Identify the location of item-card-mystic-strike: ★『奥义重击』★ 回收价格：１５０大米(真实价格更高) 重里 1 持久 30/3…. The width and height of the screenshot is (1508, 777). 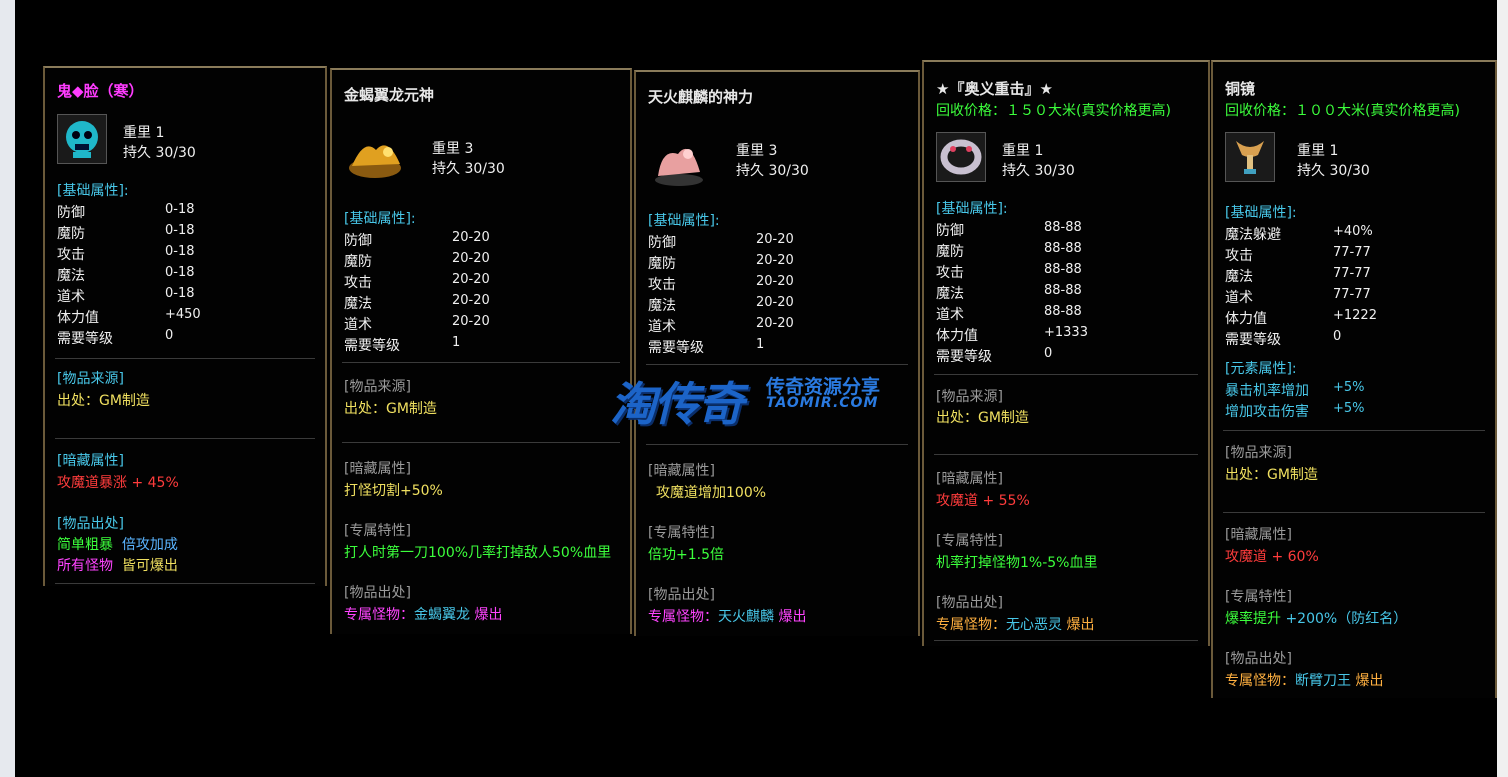
(1066, 353).